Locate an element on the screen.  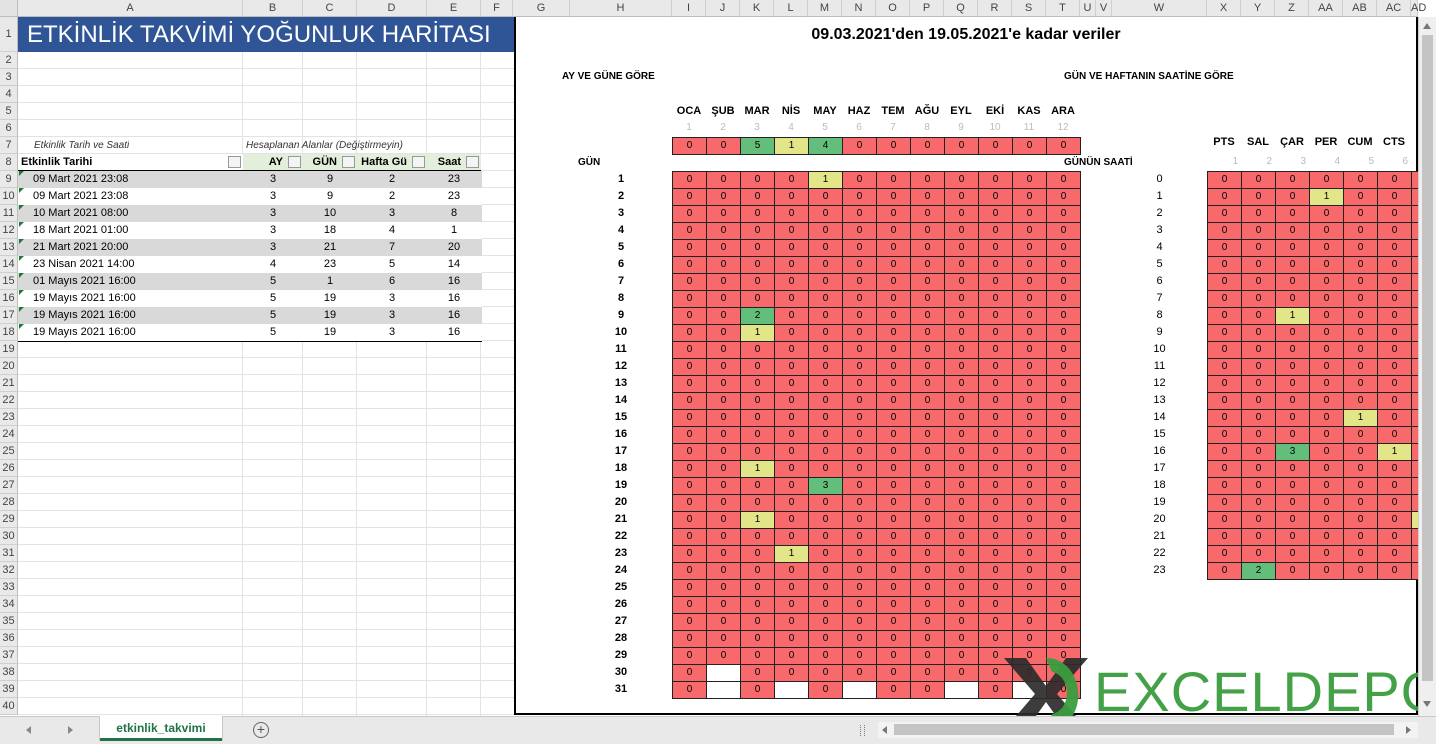
row-header: 6 is located at coordinates (9, 128).